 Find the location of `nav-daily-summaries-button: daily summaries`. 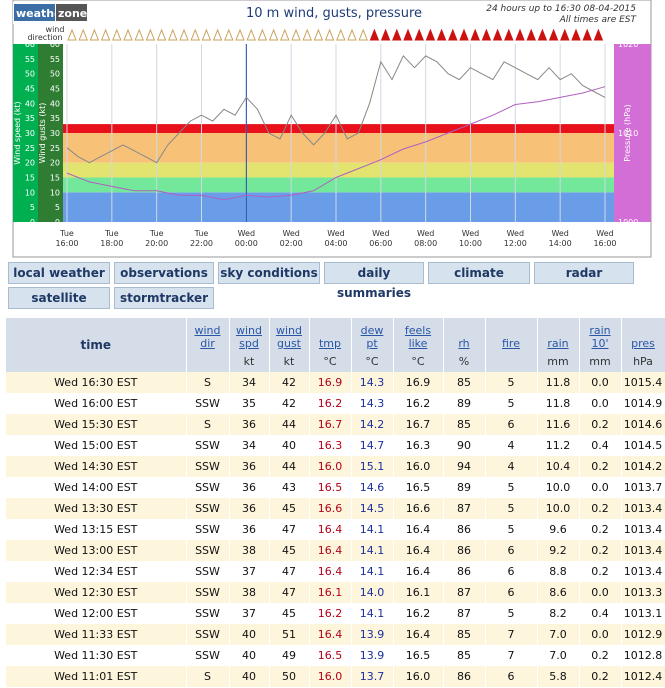

nav-daily-summaries-button: daily summaries is located at coordinates (374, 281).